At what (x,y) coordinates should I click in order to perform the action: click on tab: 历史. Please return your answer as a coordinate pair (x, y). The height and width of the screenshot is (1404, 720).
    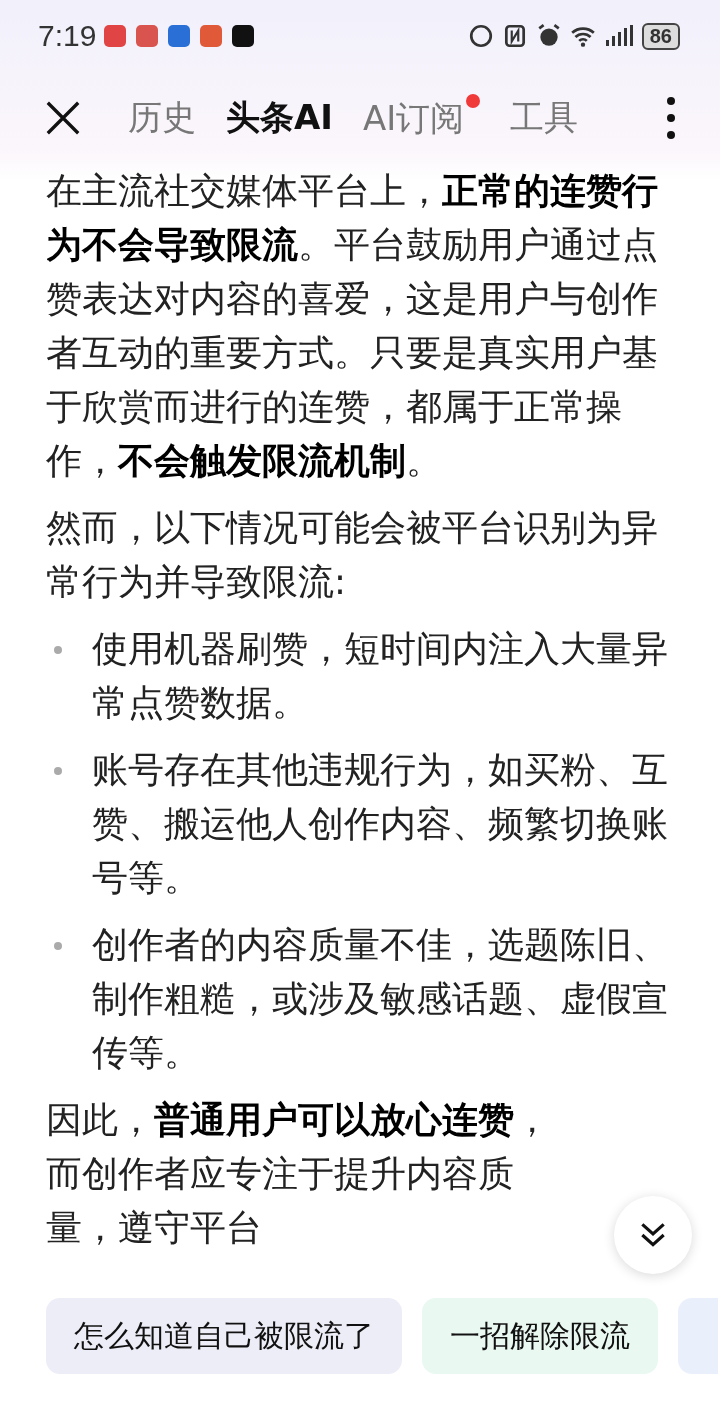
    Looking at the image, I should click on (162, 118).